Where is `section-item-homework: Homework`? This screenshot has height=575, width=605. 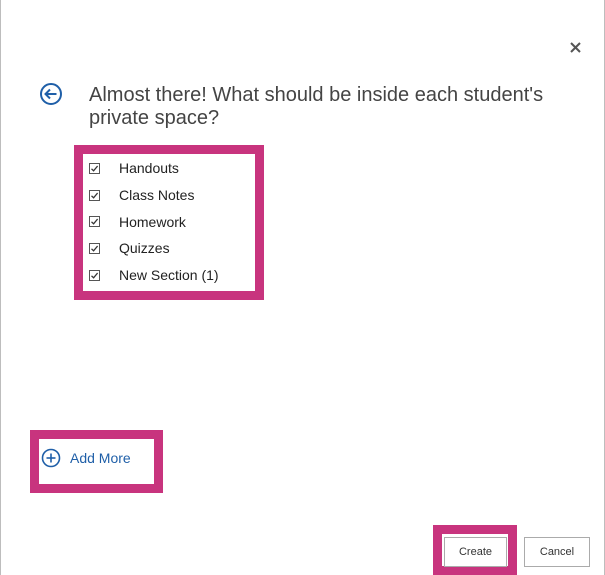 section-item-homework: Homework is located at coordinates (154, 221).